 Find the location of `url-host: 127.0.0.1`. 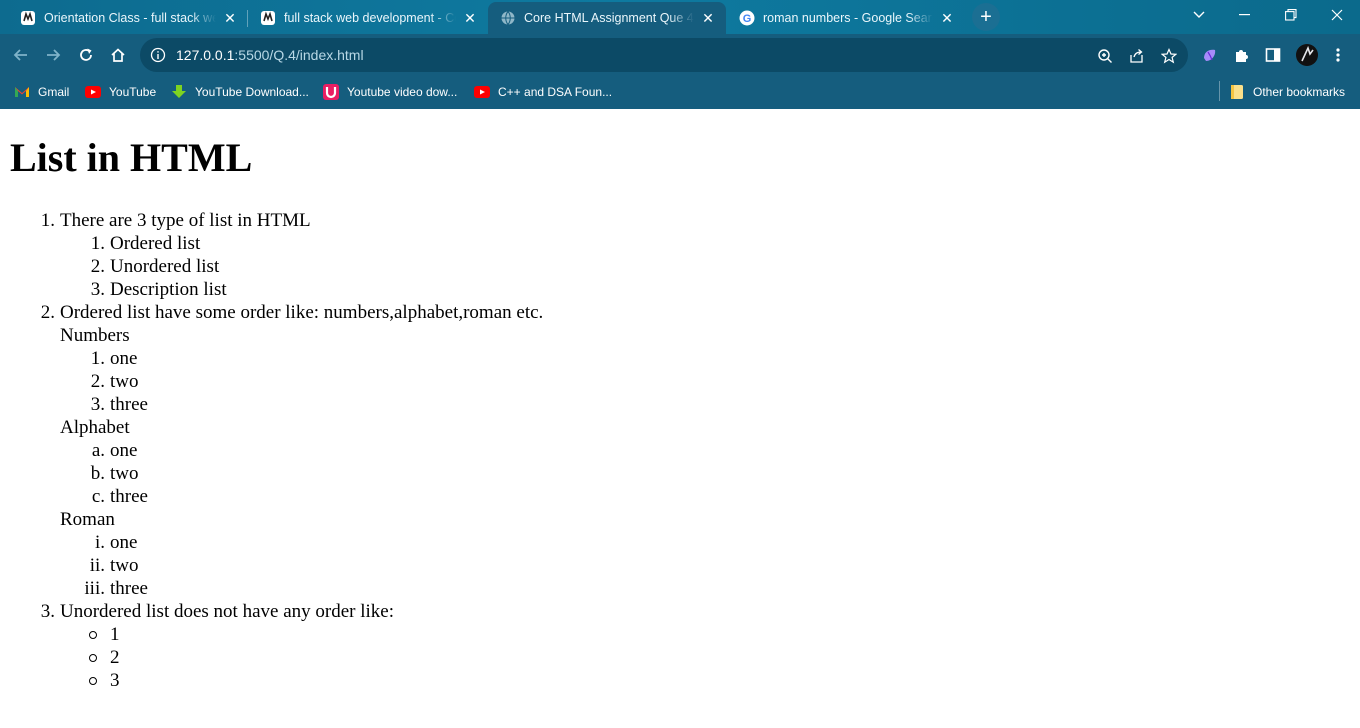

url-host: 127.0.0.1 is located at coordinates (205, 55).